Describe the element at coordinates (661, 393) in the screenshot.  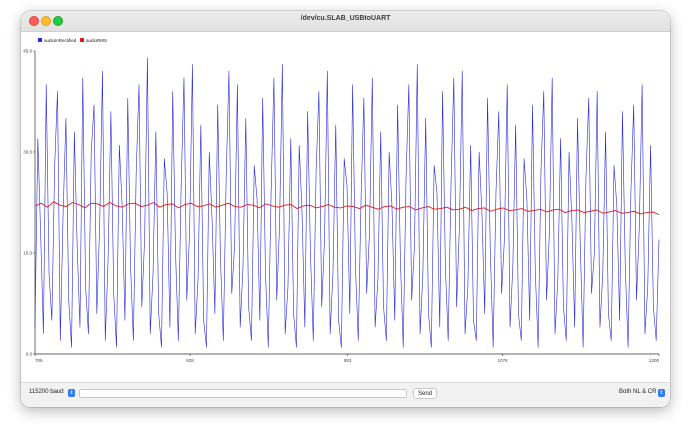
I see `line-ending-stepper-icon: ⇕` at that location.